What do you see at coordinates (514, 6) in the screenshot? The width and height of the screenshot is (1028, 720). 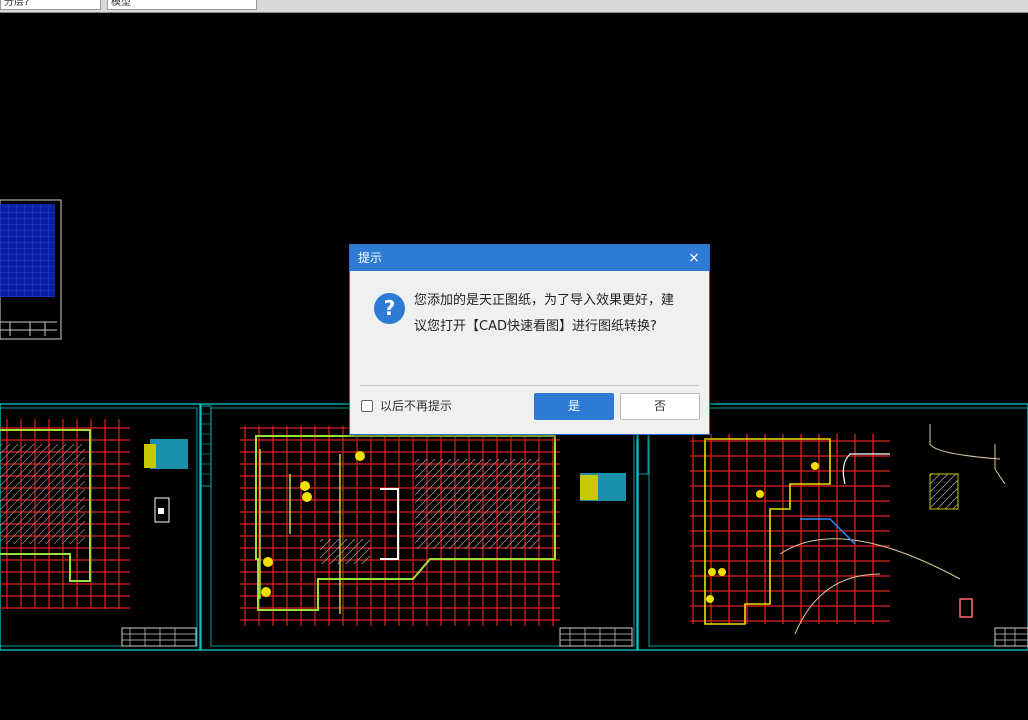 I see `top-toolbar: 分层? 模型` at bounding box center [514, 6].